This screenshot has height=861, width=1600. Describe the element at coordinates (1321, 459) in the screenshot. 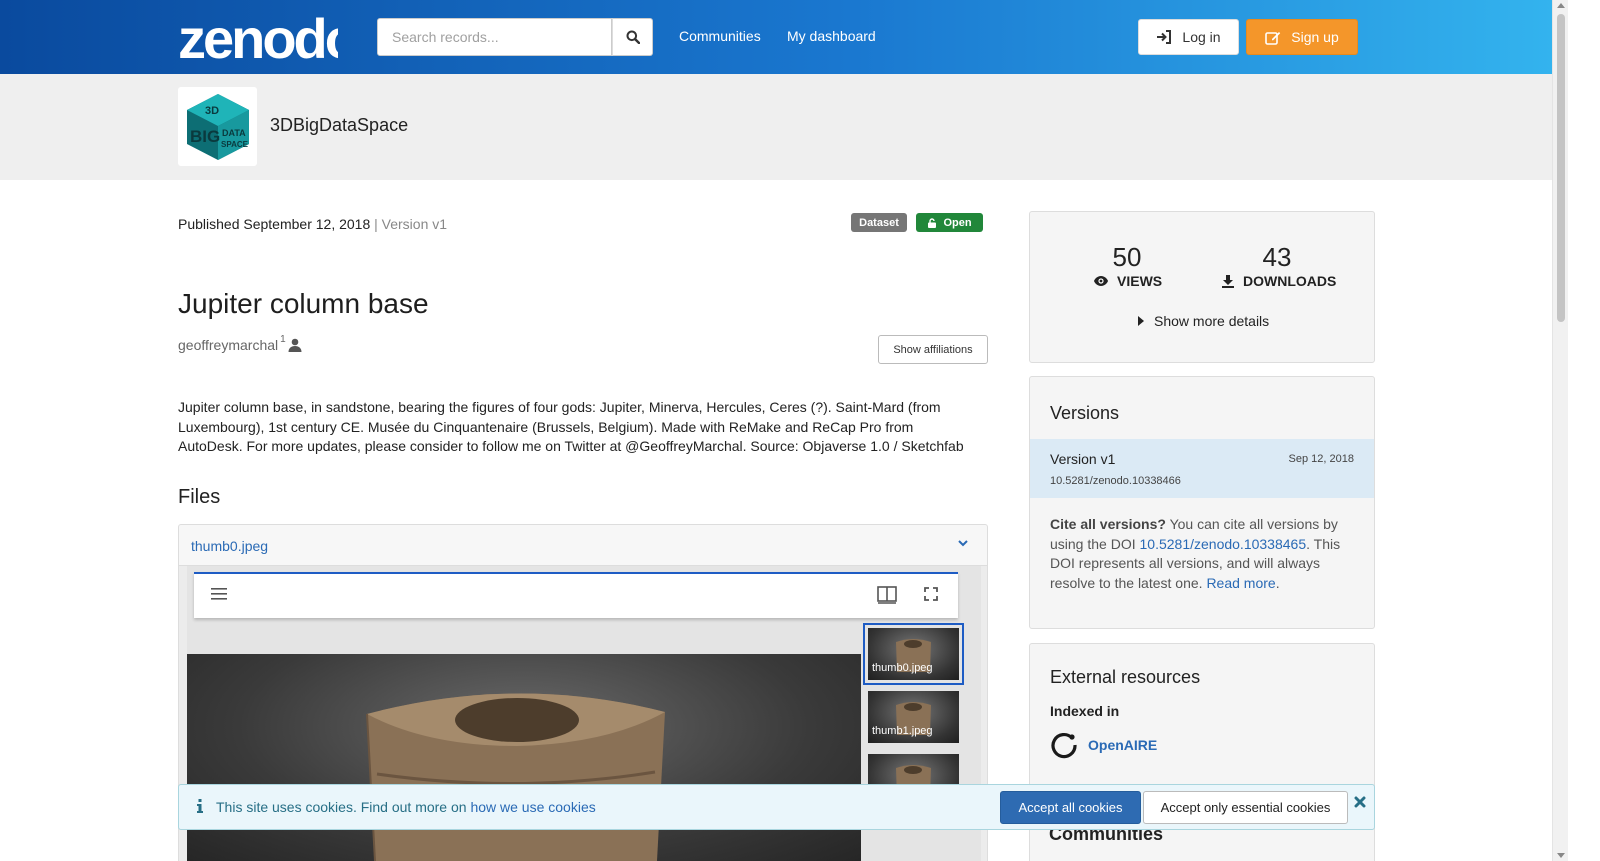

I see `version-date: Sep 12, 2018` at that location.